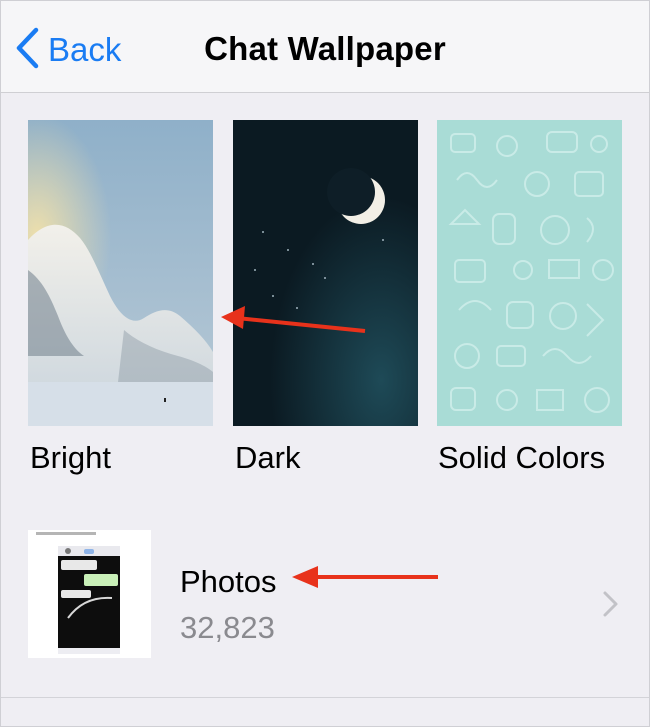 The height and width of the screenshot is (727, 650). I want to click on navigation-bar: Back Chat Wallpaper, so click(325, 46).